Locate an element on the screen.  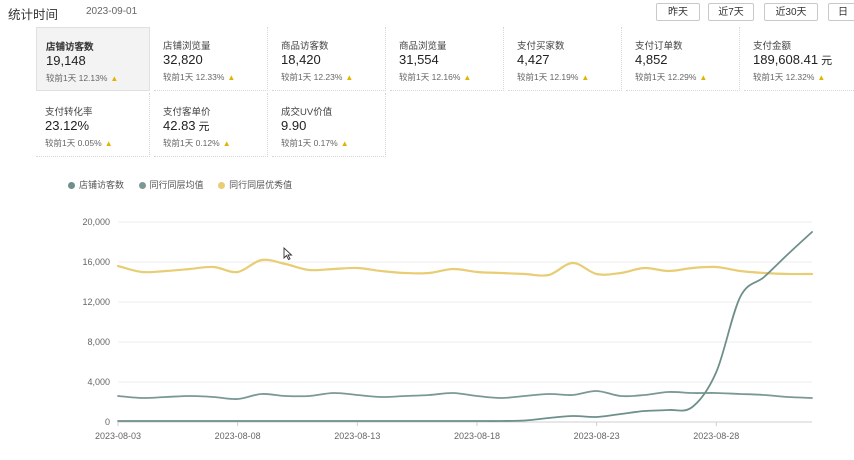
comparison-text: 较前1天 12.16% is located at coordinates (430, 77).